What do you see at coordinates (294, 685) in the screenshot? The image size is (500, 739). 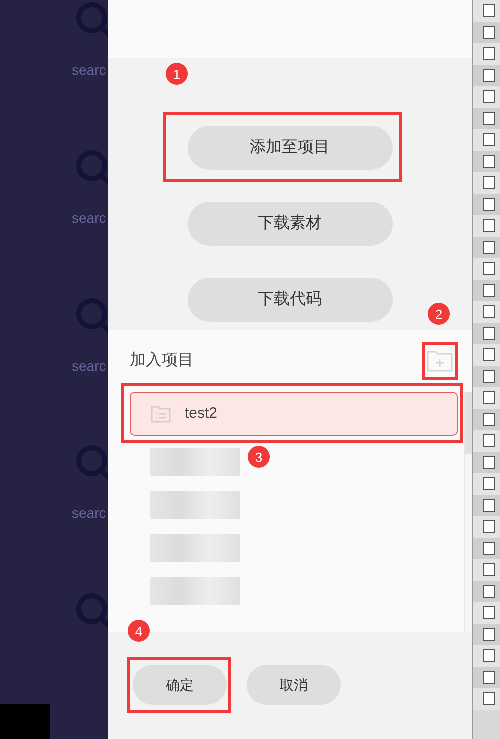 I see `footer-button: 取消` at bounding box center [294, 685].